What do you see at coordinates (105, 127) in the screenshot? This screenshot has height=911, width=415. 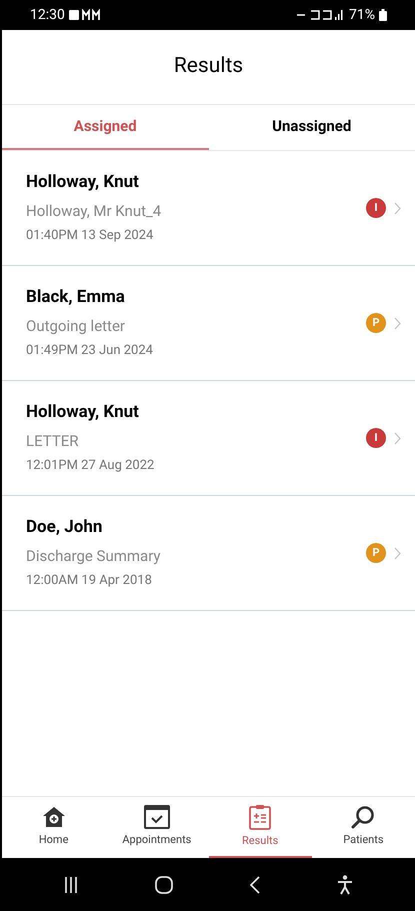 I see `tab: Assigned` at bounding box center [105, 127].